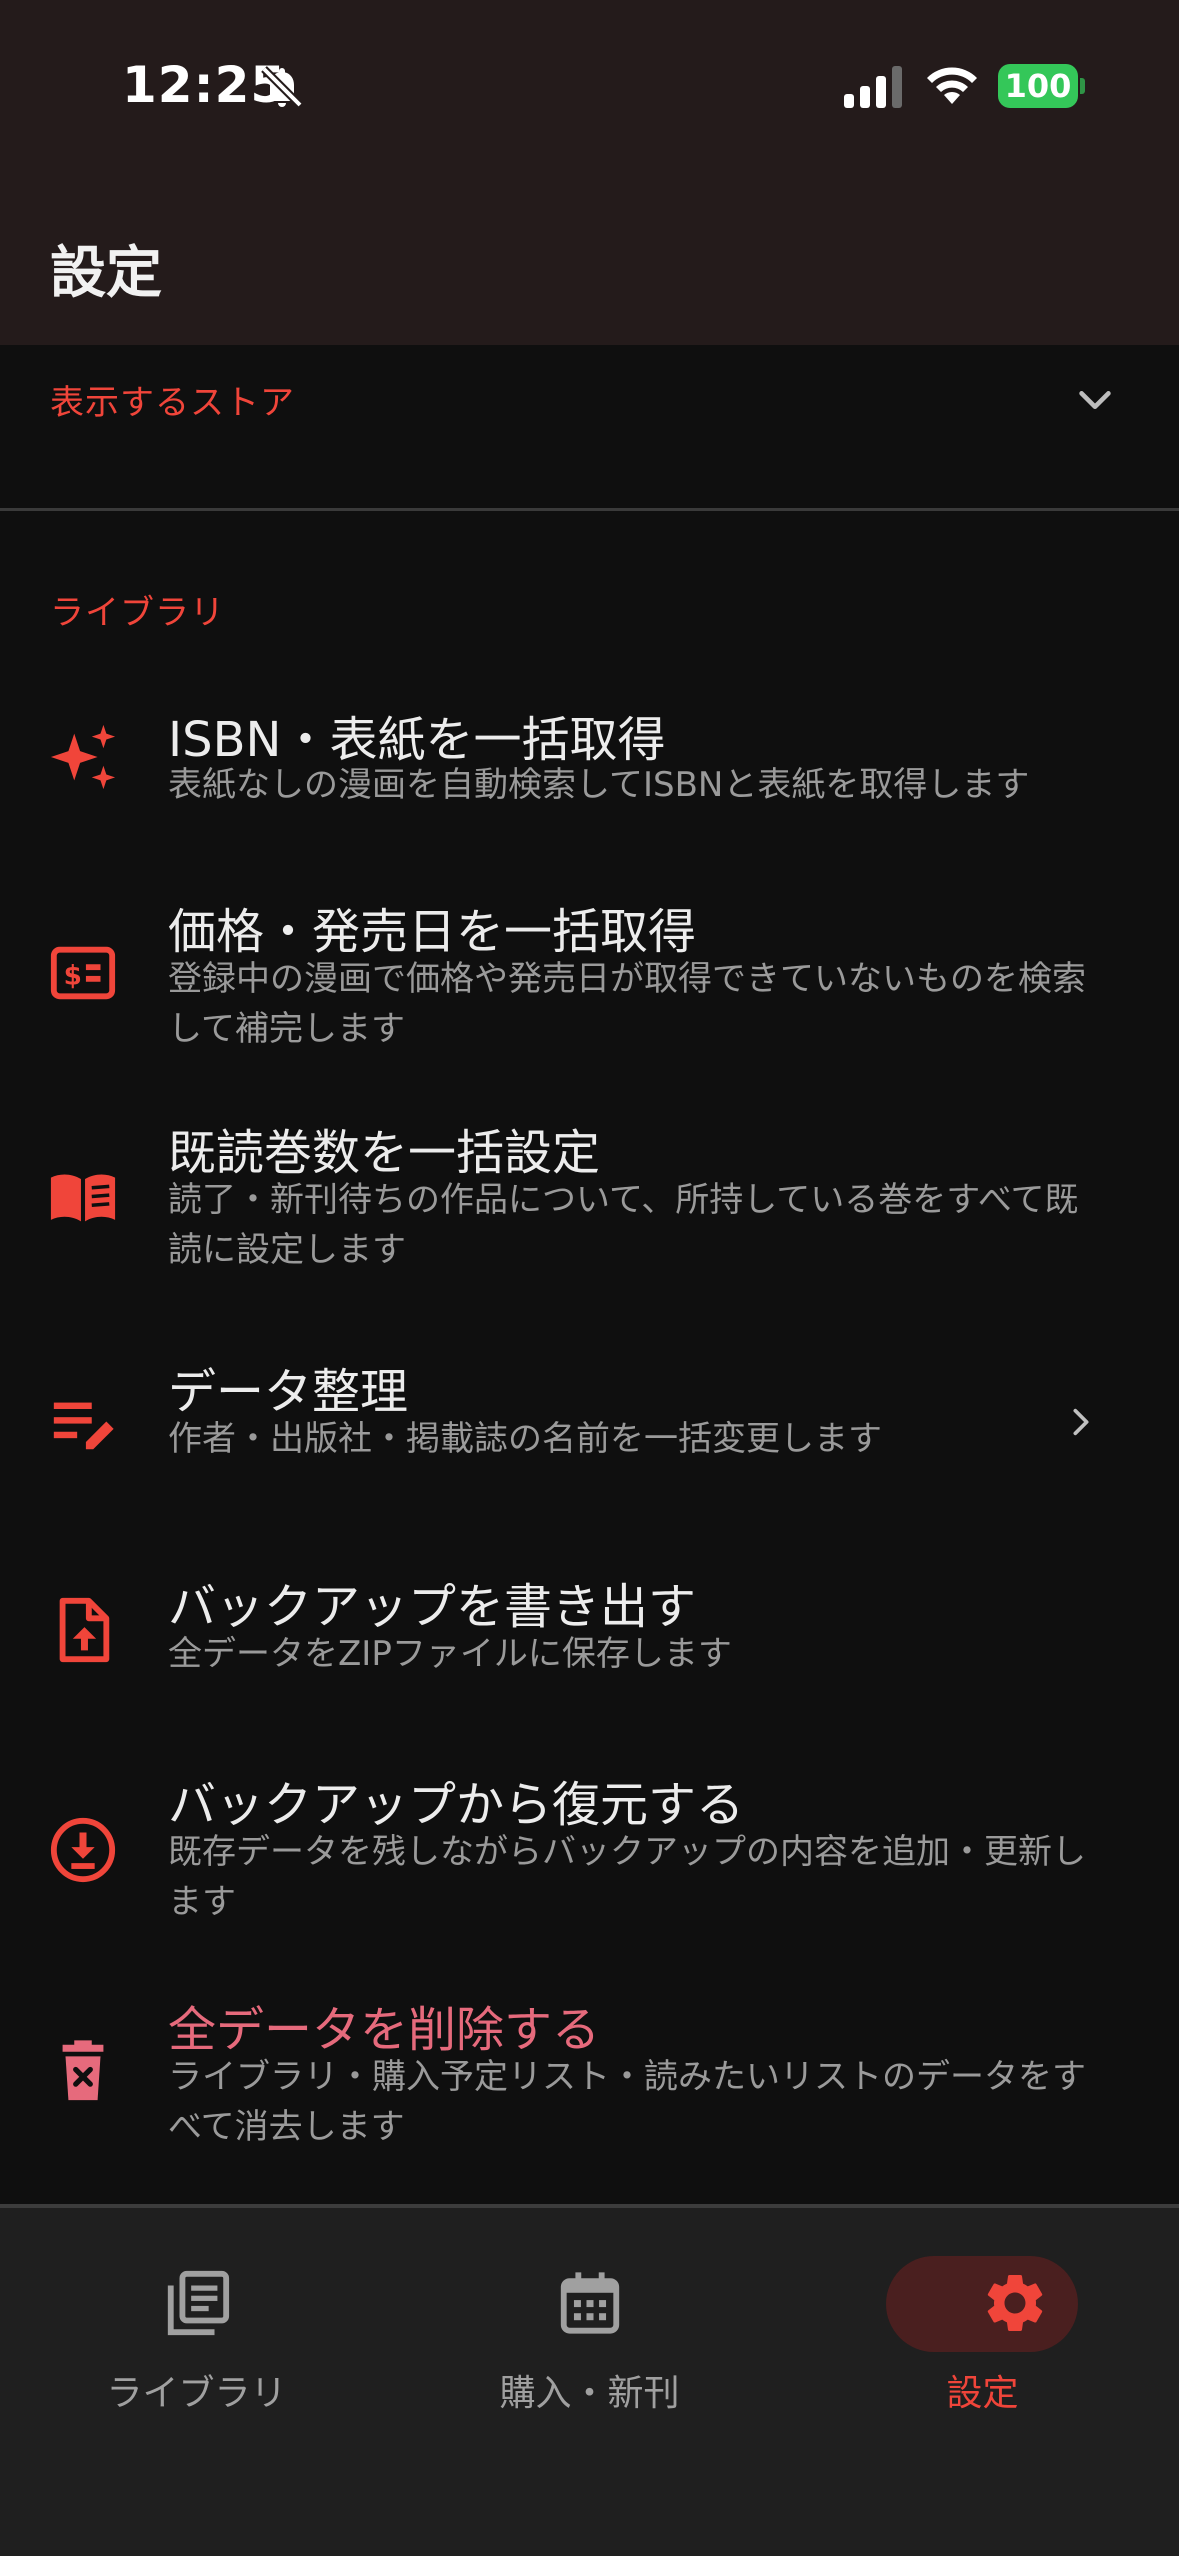  Describe the element at coordinates (982, 2358) in the screenshot. I see `tab-settings: 設定` at that location.